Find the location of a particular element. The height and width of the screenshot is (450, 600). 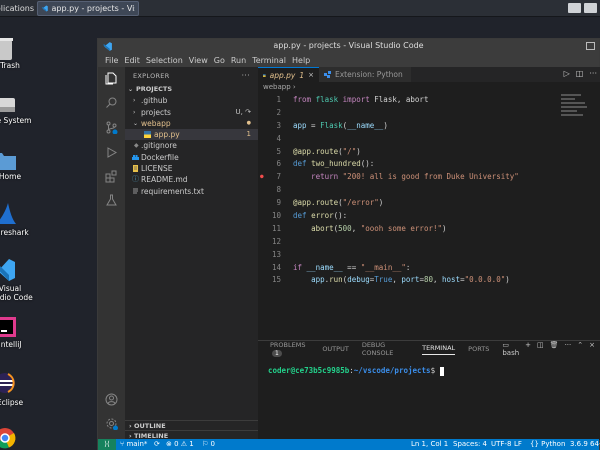

menu-terminal: Terminal is located at coordinates (269, 60).